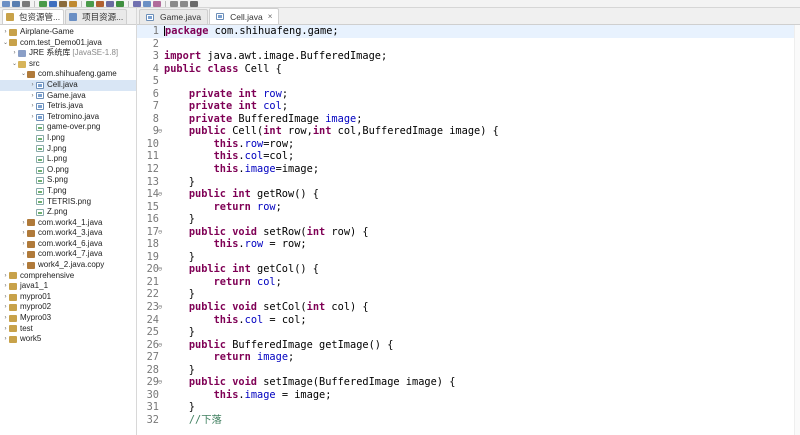  What do you see at coordinates (68, 254) in the screenshot?
I see `tree-item: › com.work4_7.java` at bounding box center [68, 254].